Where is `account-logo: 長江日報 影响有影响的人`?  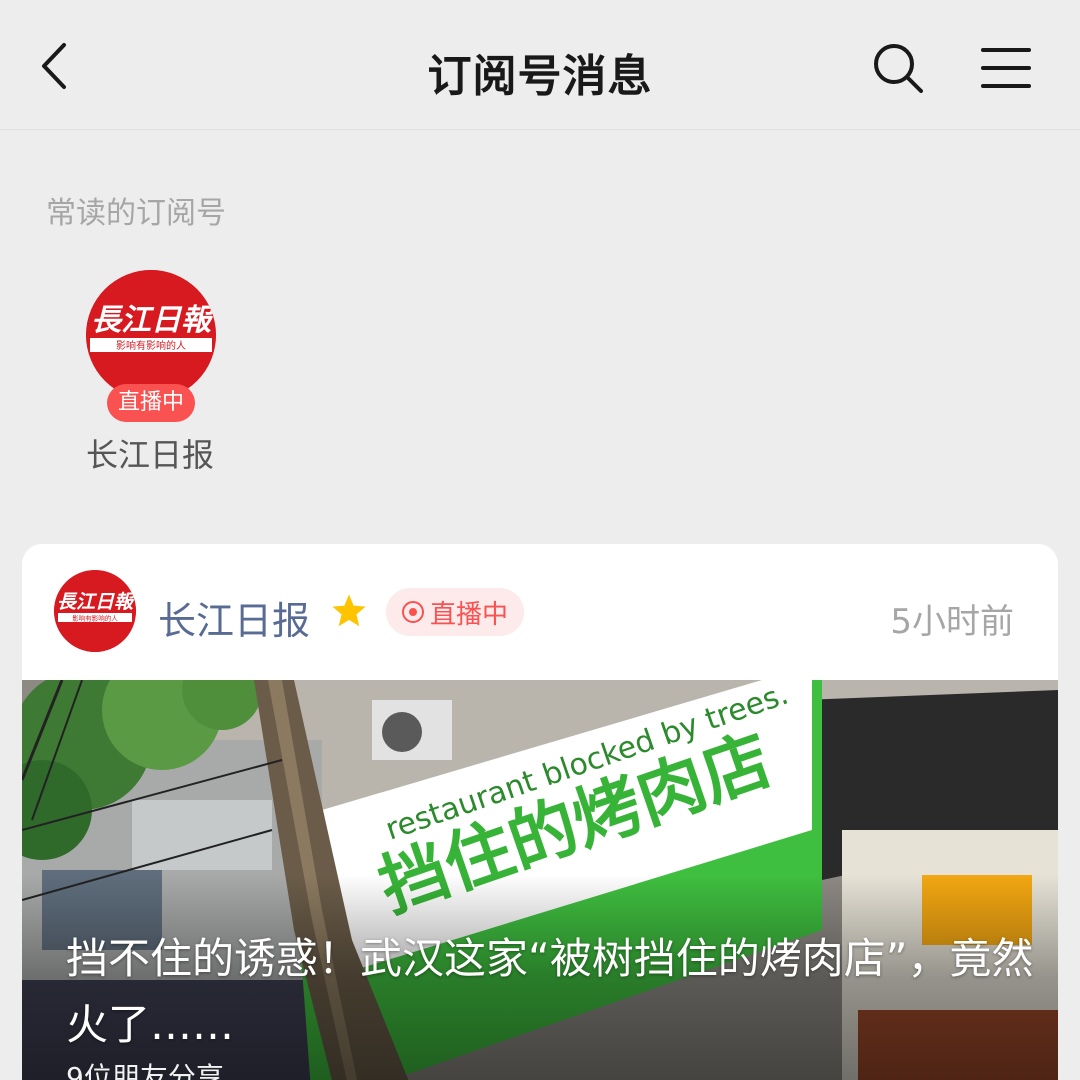 account-logo: 長江日報 影响有影响的人 is located at coordinates (151, 335).